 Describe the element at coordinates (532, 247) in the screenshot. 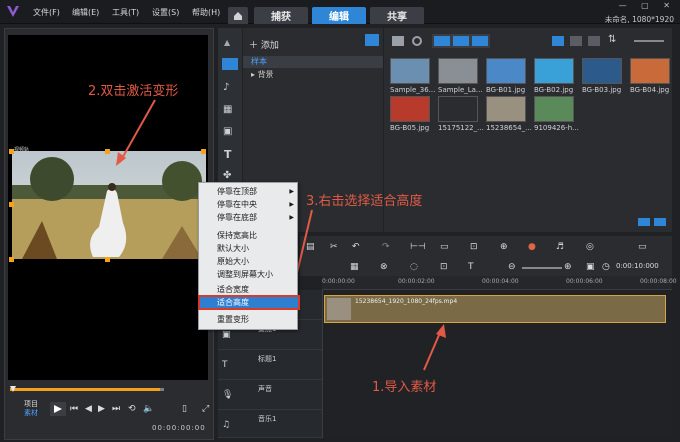

I see `record-voice-icon: ●` at that location.